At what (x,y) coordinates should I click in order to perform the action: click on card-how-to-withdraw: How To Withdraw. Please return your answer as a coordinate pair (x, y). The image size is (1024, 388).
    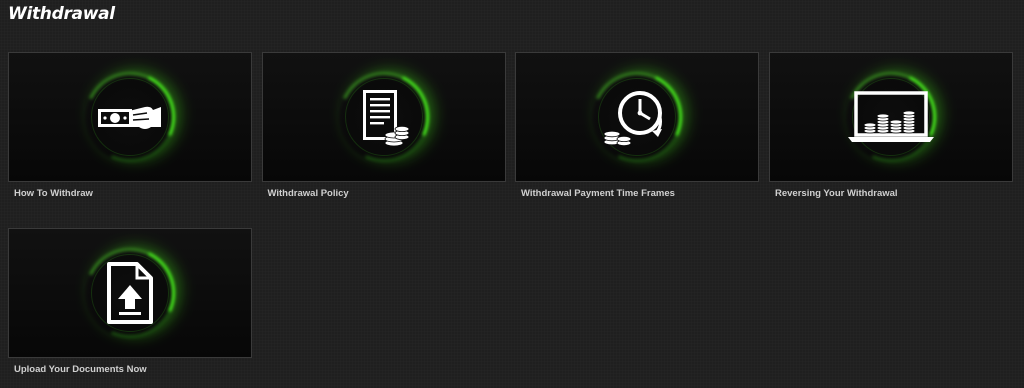
    Looking at the image, I should click on (130, 125).